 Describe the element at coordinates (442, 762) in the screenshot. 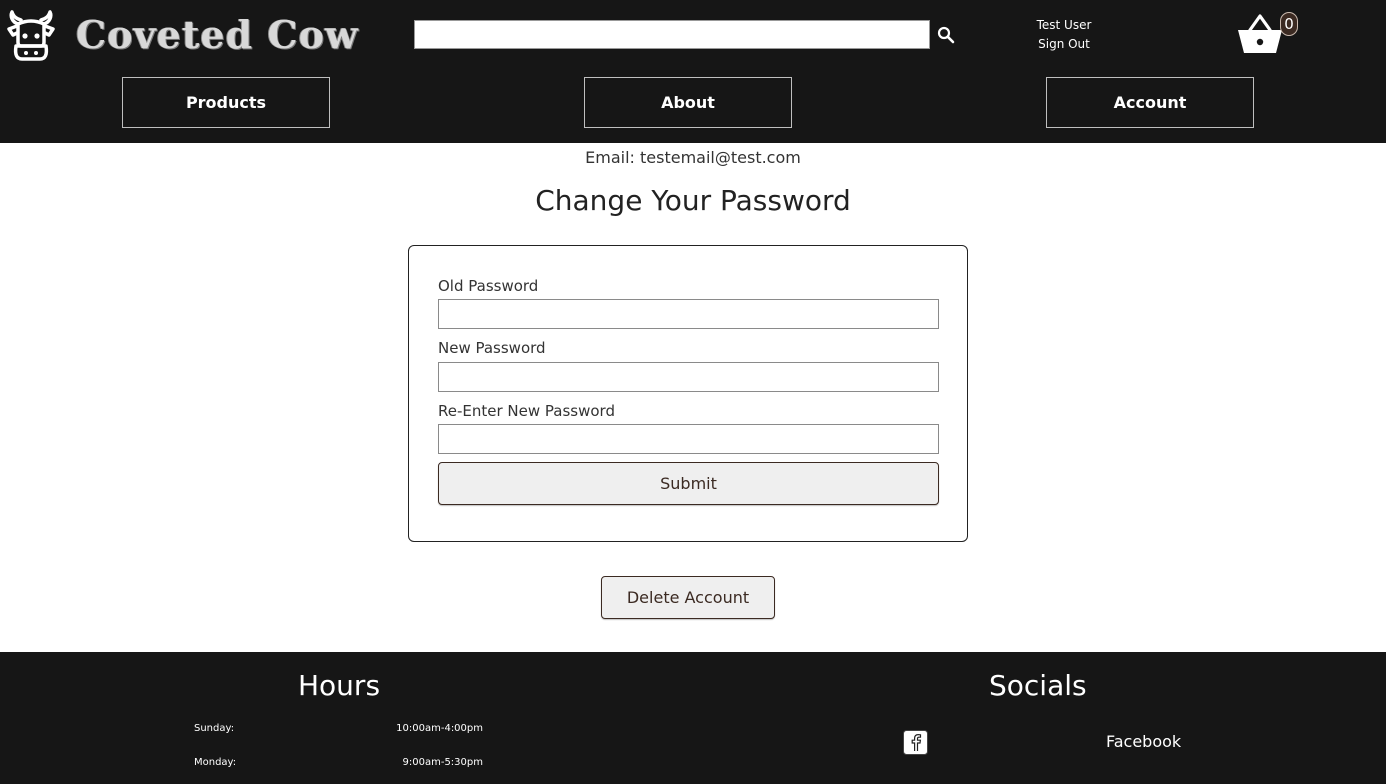

I see `hours-time: 9:00am-5:30pm` at that location.